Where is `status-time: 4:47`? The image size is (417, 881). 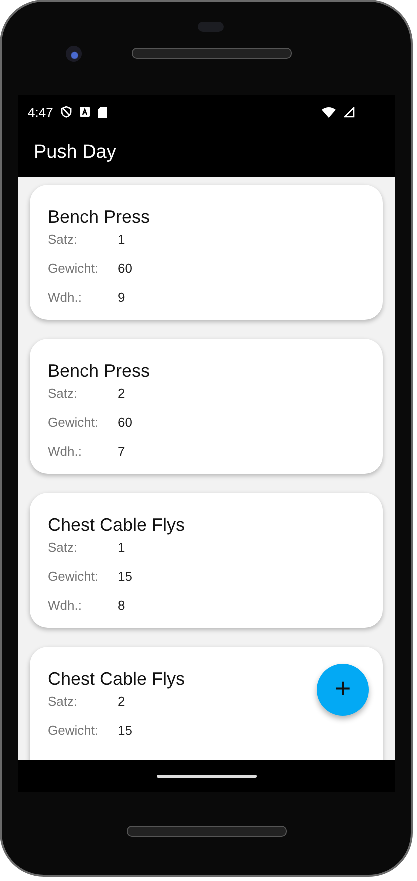 status-time: 4:47 is located at coordinates (41, 112).